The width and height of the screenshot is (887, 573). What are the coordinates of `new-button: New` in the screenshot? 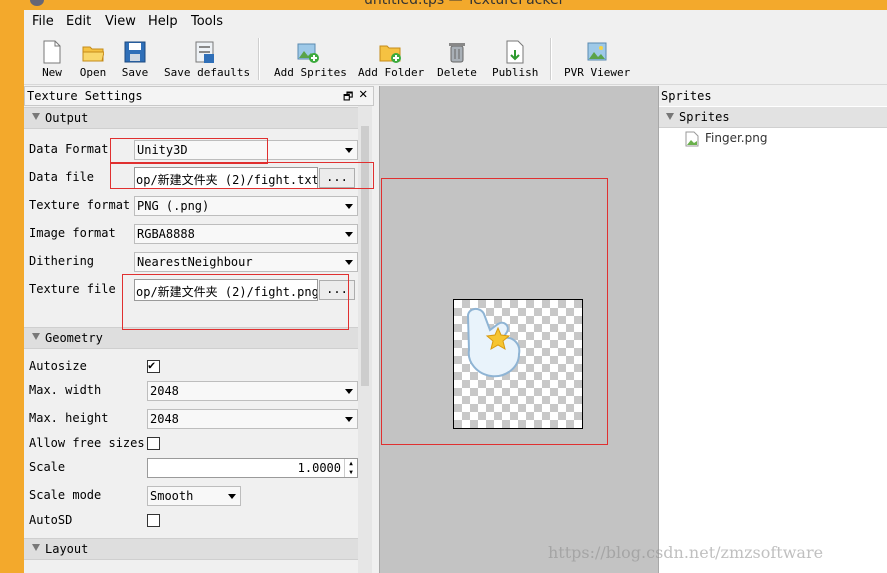 It's located at (52, 59).